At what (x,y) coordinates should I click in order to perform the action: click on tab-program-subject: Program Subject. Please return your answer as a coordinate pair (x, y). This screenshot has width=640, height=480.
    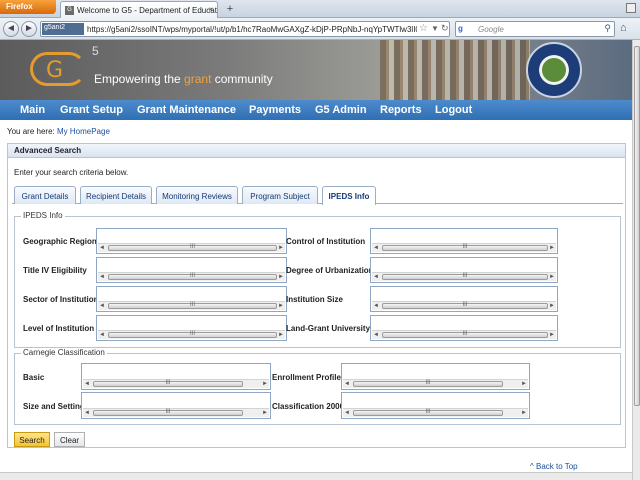
    Looking at the image, I should click on (280, 195).